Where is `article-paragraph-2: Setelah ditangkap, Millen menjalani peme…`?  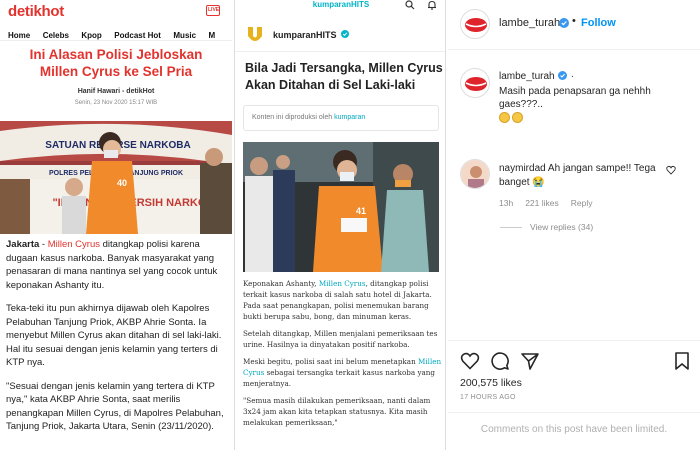 article-paragraph-2: Setelah ditangkap, Millen menjalani peme… is located at coordinates (340, 339).